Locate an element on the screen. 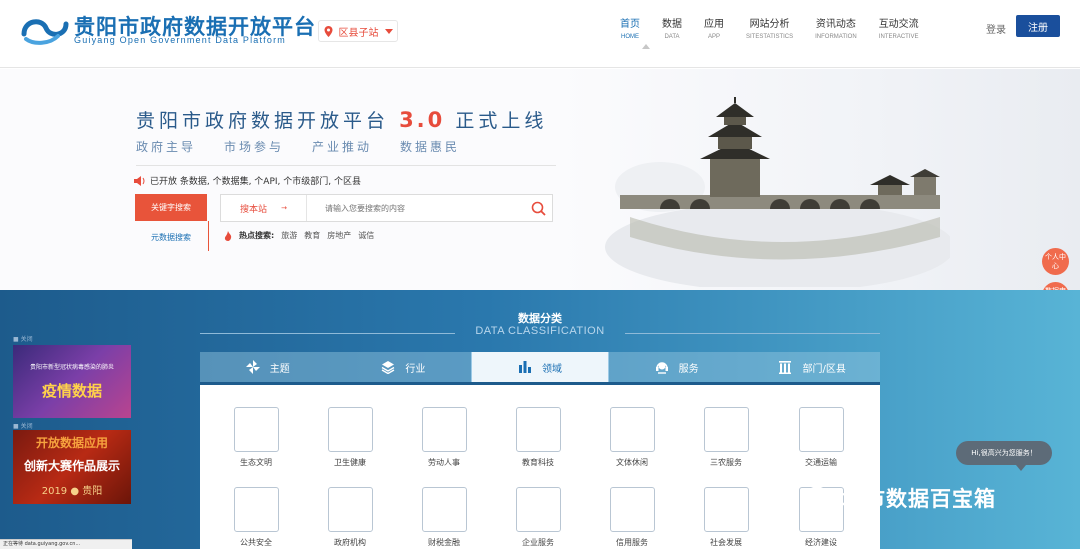 Image resolution: width=1080 pixels, height=549 pixels. tab-theme: 主题 is located at coordinates (268, 367).